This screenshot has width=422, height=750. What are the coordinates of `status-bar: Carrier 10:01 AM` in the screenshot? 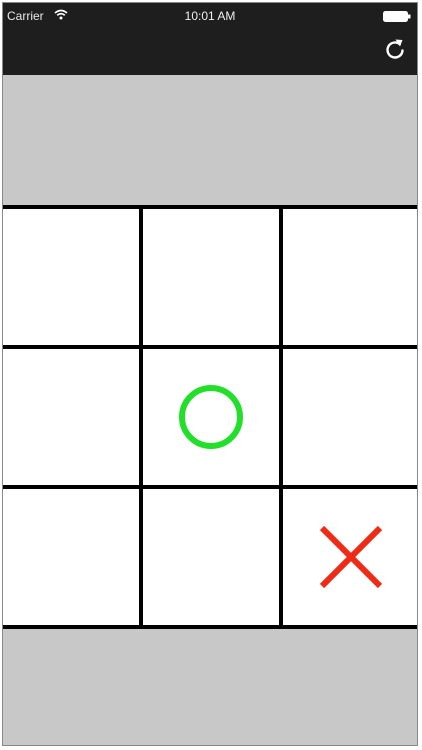 It's located at (210, 15).